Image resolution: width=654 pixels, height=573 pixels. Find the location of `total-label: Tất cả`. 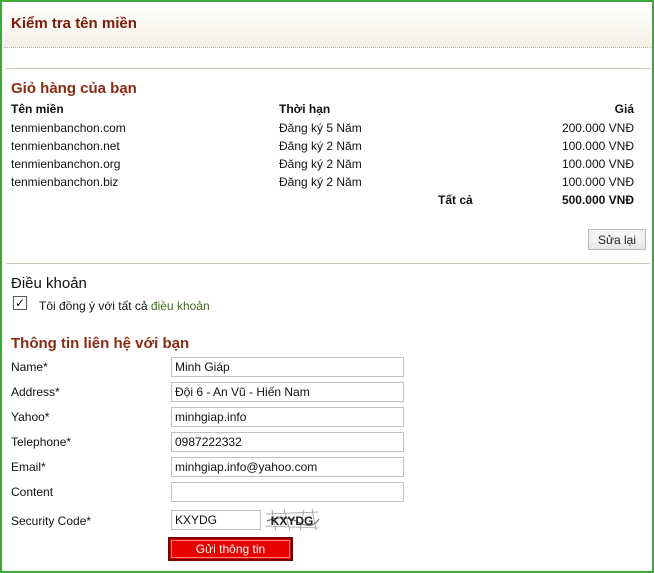

total-label: Tất cả is located at coordinates (455, 200).